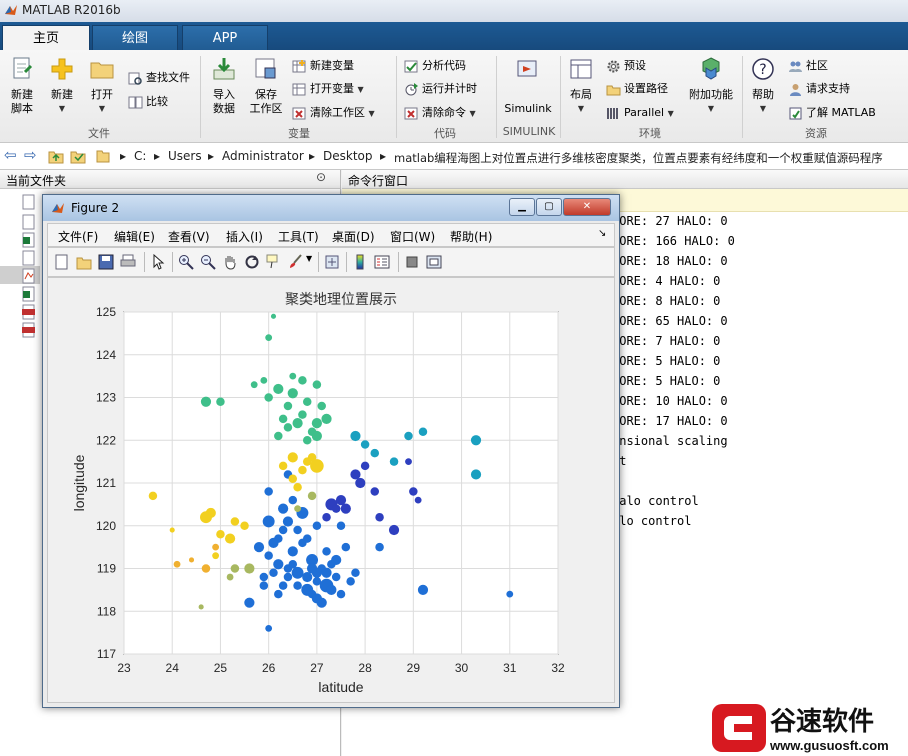 The height and width of the screenshot is (756, 908). What do you see at coordinates (298, 236) in the screenshot?
I see `menu-tools: 工具(T)` at bounding box center [298, 236].